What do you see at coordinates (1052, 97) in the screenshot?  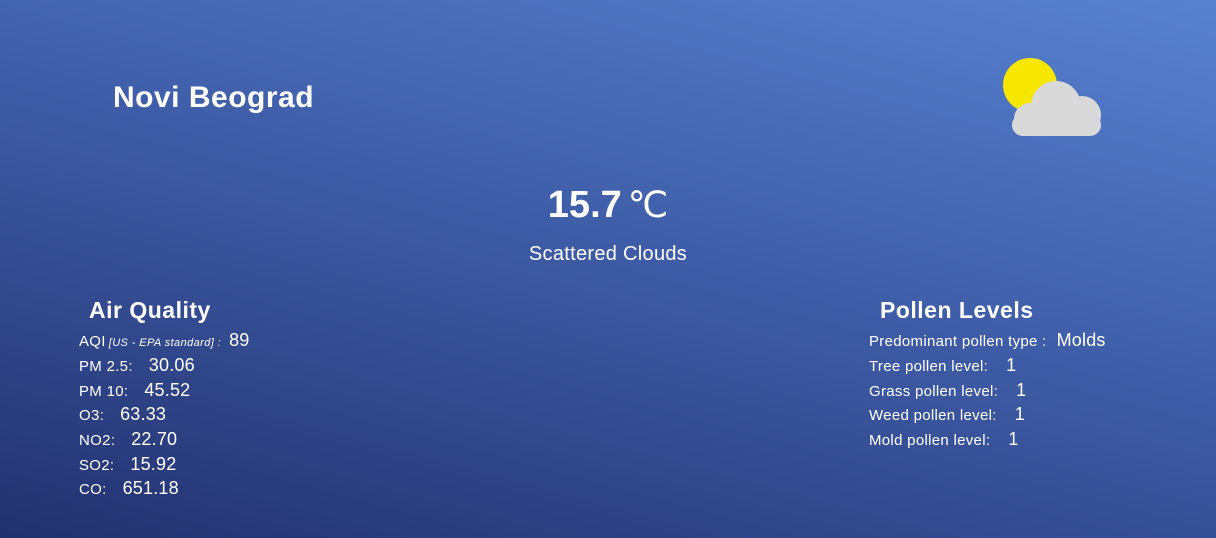 I see `partly-cloudy-icon` at bounding box center [1052, 97].